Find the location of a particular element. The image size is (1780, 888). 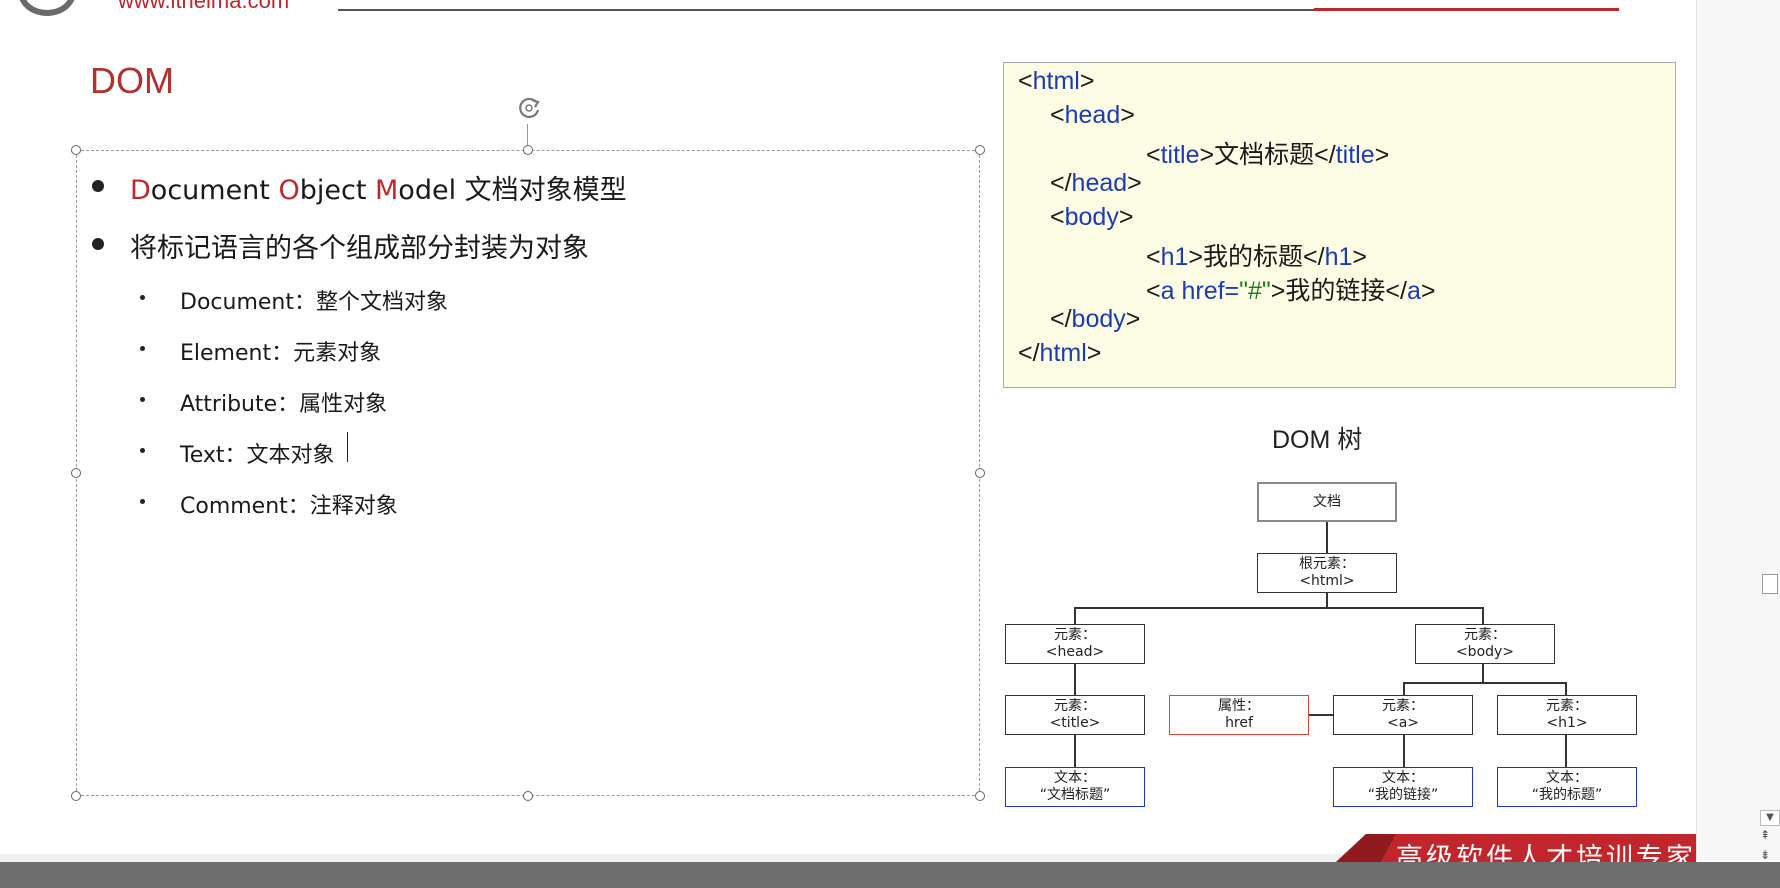

text-caret is located at coordinates (347, 447).